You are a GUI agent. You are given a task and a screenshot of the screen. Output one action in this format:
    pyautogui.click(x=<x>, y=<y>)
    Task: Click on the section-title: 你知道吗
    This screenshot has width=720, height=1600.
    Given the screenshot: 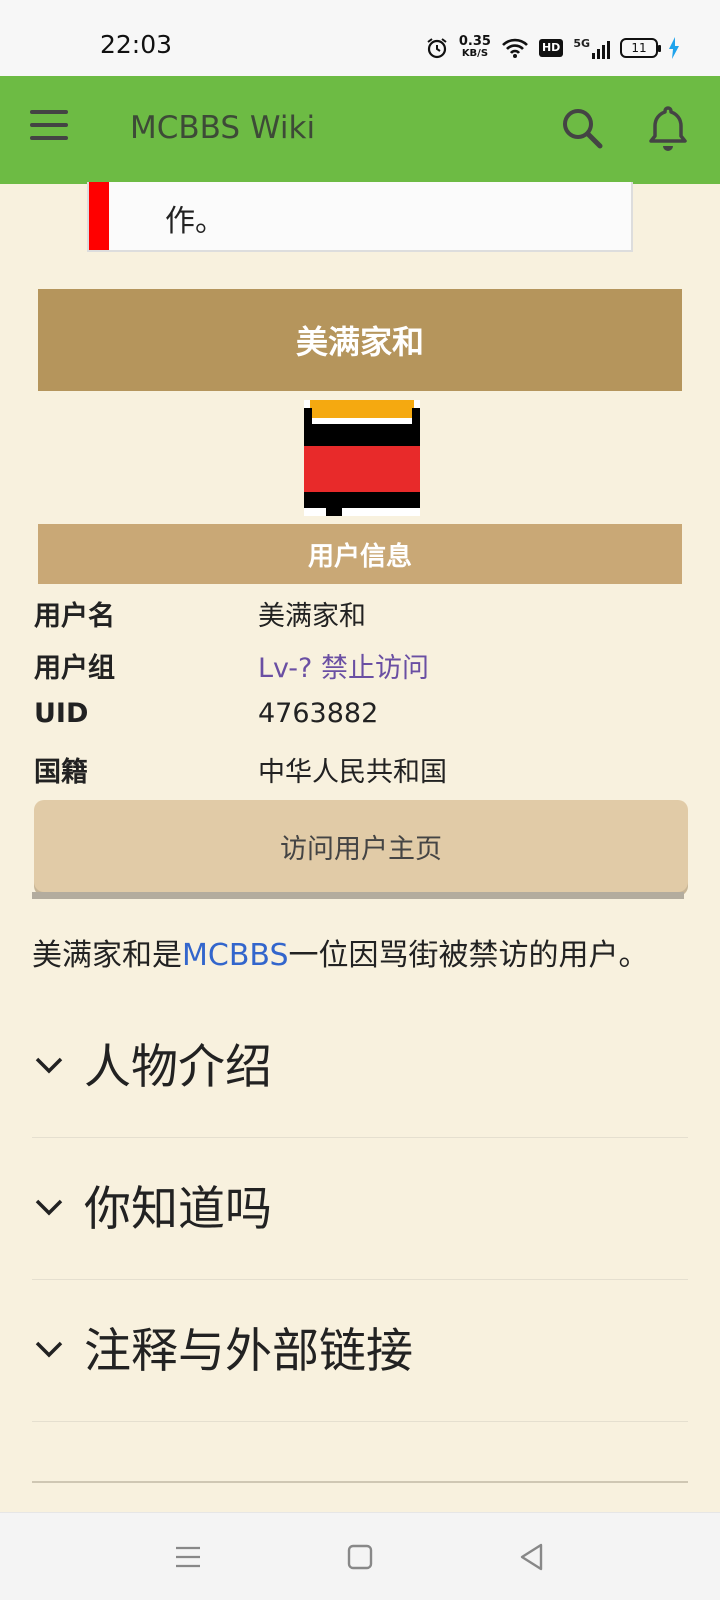 What is the action you would take?
    pyautogui.click(x=178, y=1209)
    